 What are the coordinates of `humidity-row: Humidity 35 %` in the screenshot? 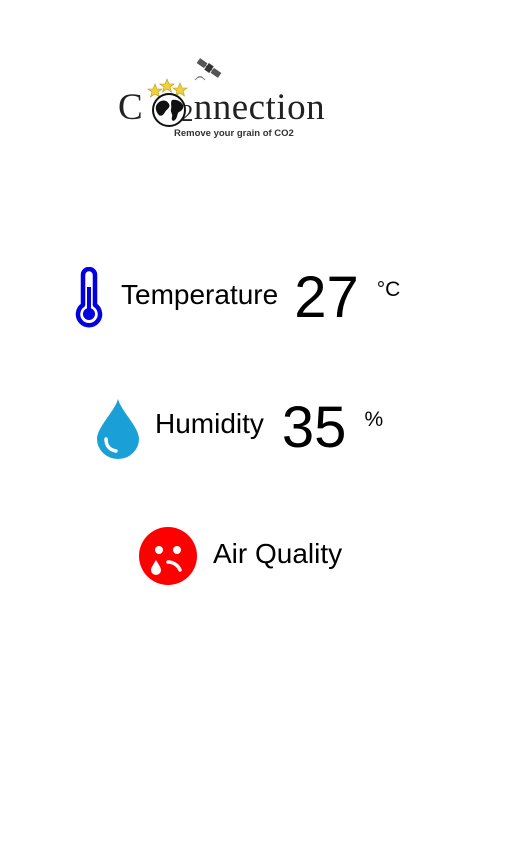 It's located at (239, 428).